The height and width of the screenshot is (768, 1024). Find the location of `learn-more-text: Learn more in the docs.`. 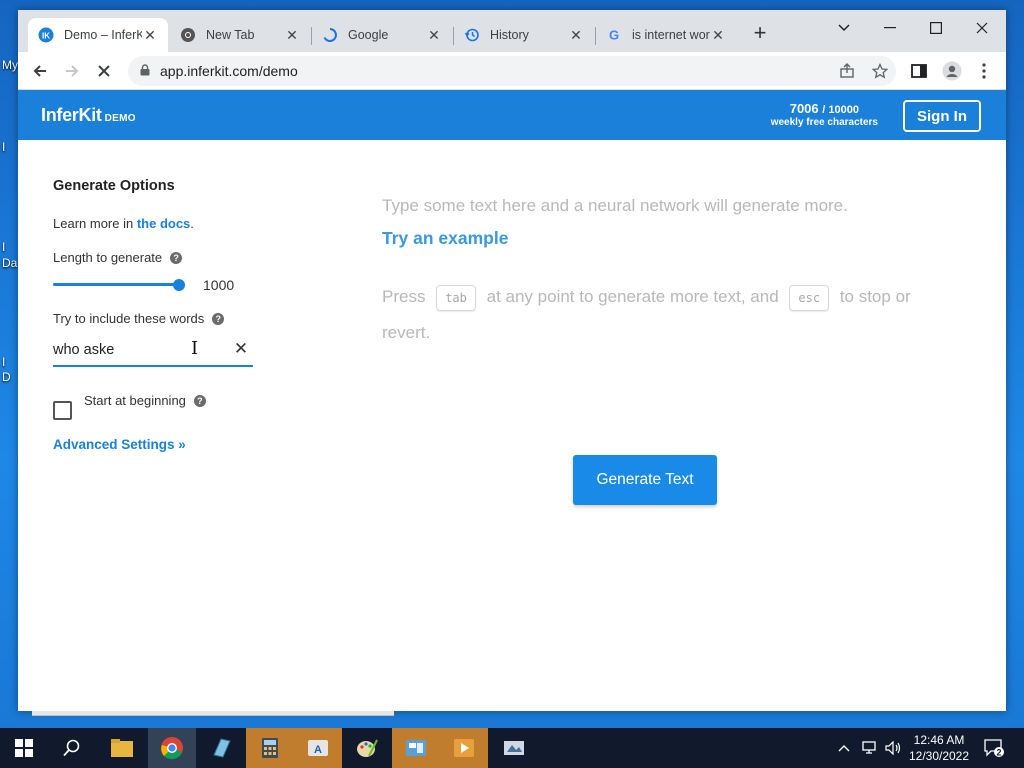

learn-more-text: Learn more in the docs. is located at coordinates (123, 223).